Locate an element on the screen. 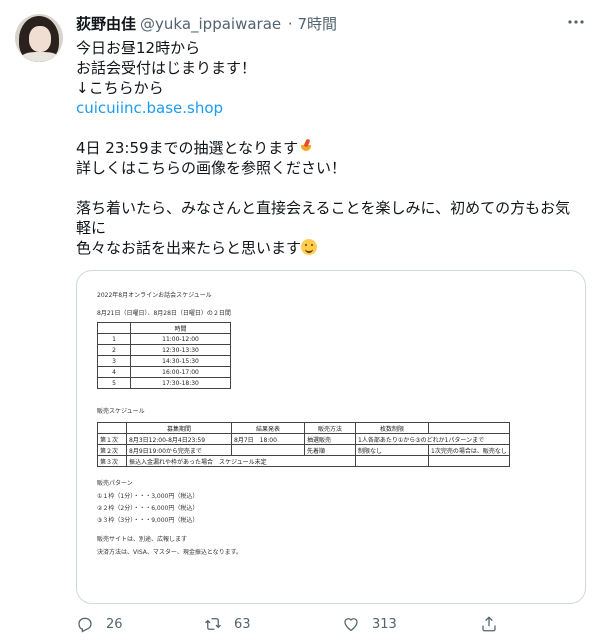 The image size is (602, 643). text-line-3: ↓こちらから is located at coordinates (120, 88).